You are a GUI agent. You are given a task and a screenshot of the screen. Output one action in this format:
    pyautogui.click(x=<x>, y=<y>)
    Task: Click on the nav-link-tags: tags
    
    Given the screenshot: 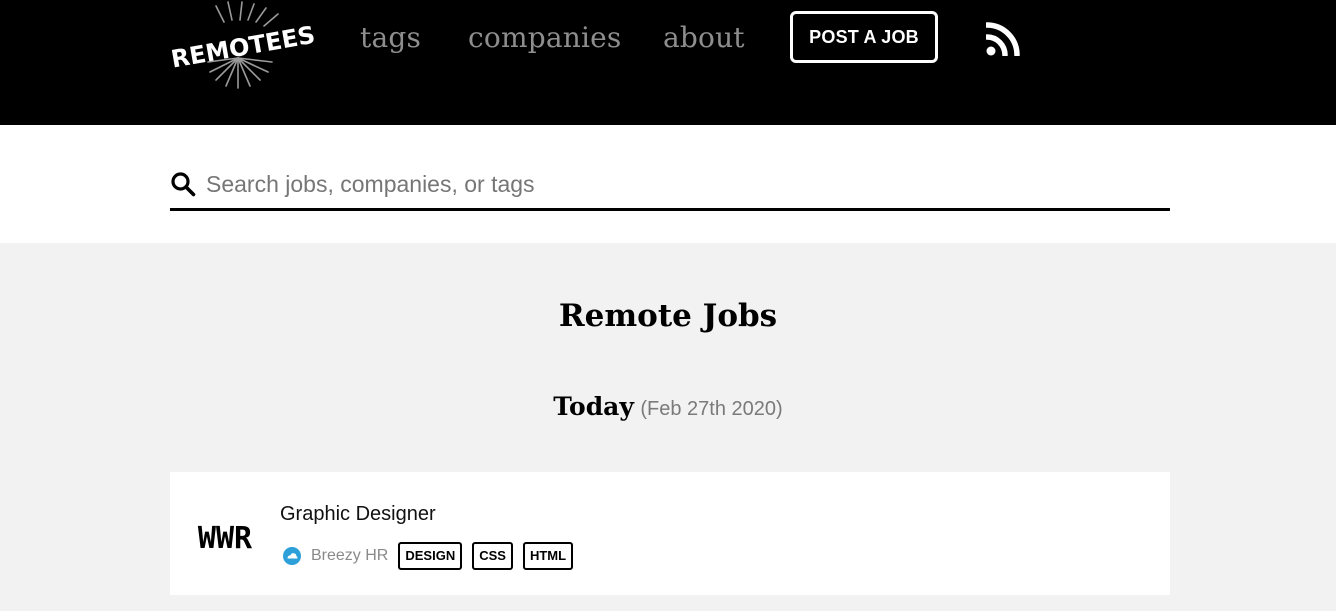 What is the action you would take?
    pyautogui.click(x=390, y=38)
    